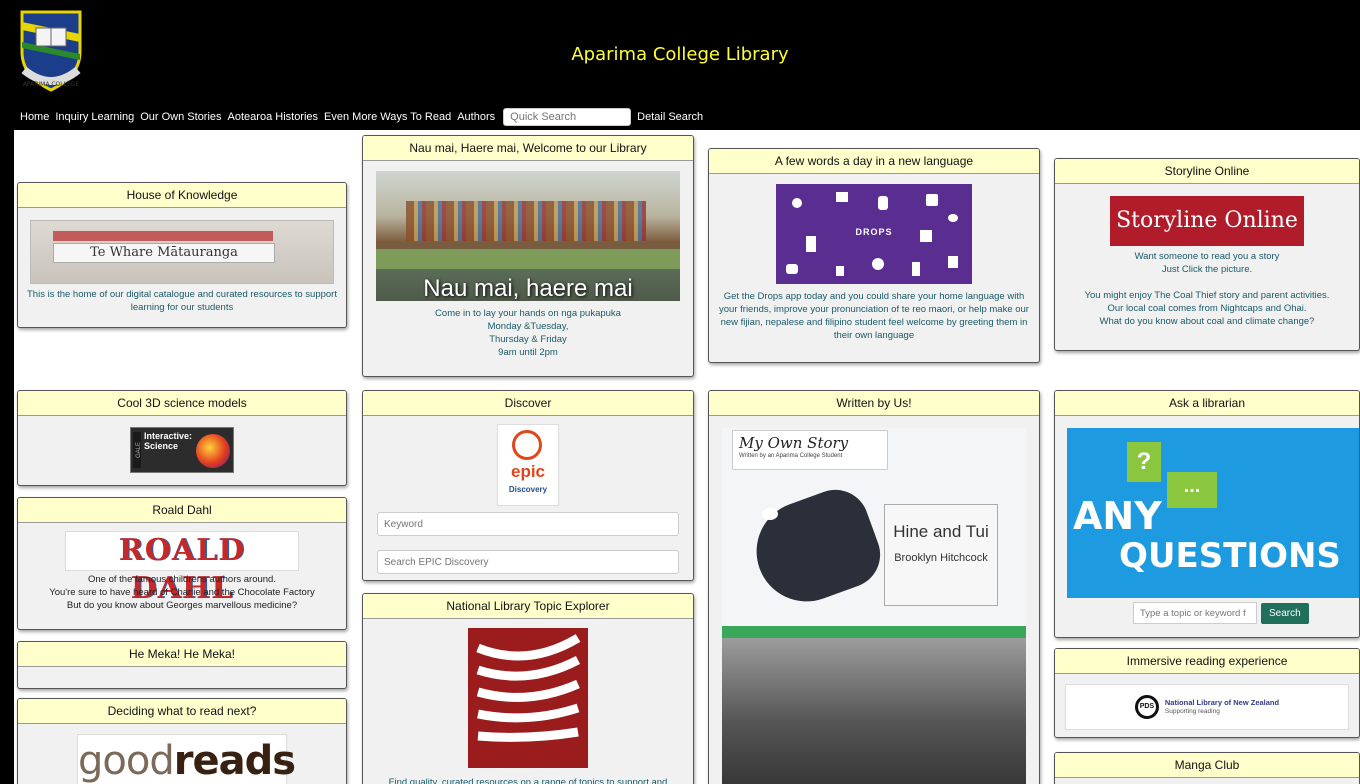 The width and height of the screenshot is (1360, 784). Describe the element at coordinates (182, 568) in the screenshot. I see `roald-dahl-image: ROALD DAHL` at that location.